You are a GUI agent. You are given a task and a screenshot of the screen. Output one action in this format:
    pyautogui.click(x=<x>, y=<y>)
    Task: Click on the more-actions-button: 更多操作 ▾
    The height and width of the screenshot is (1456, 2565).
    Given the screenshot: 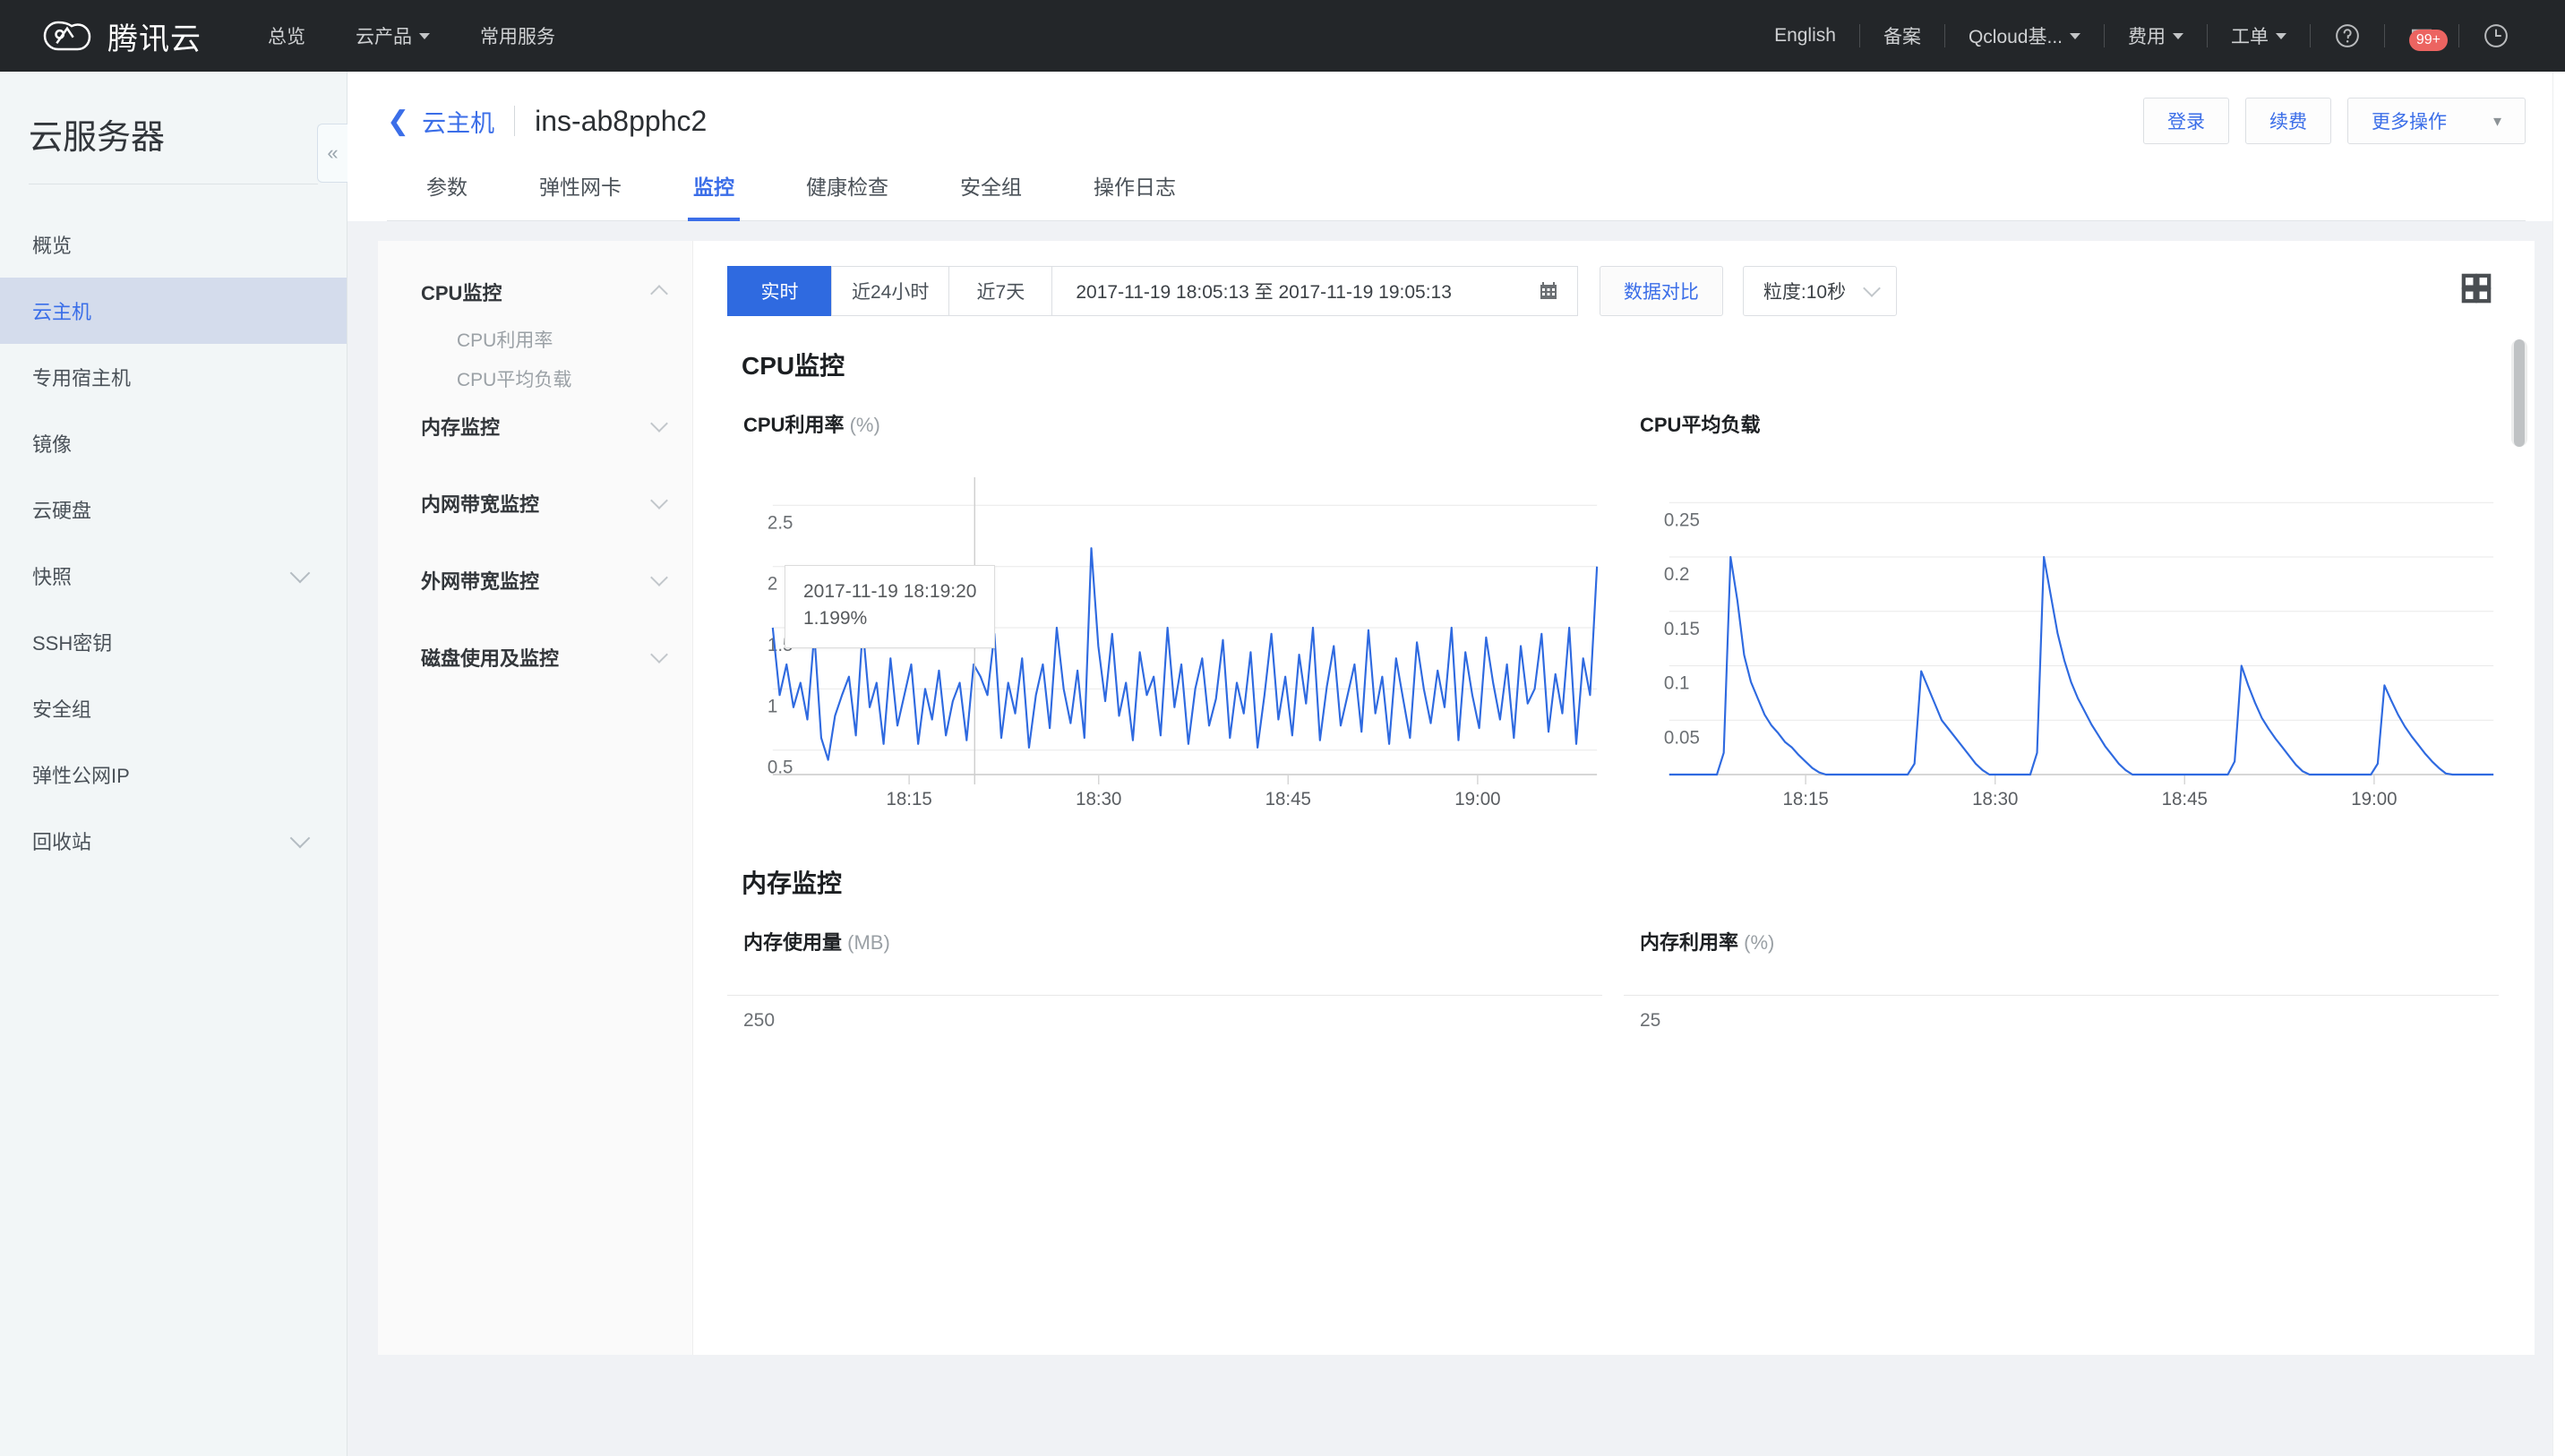 What is the action you would take?
    pyautogui.click(x=2436, y=121)
    